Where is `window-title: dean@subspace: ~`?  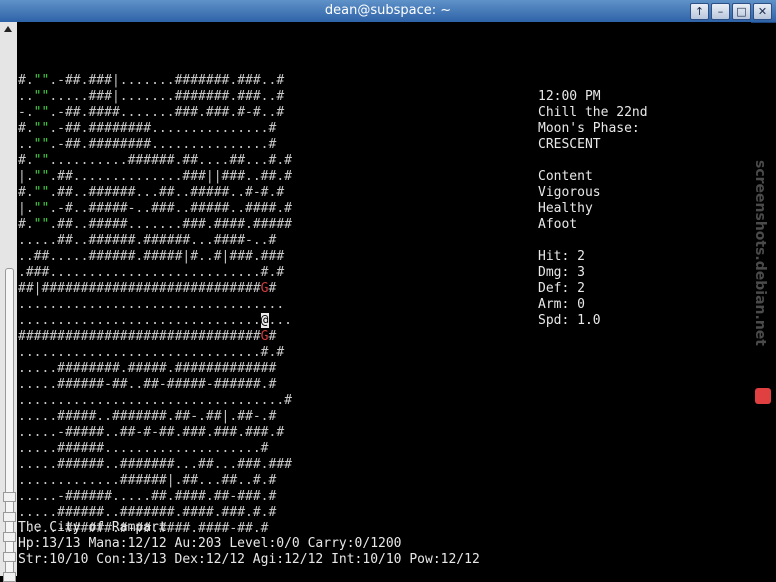
window-title: dean@subspace: ~ is located at coordinates (388, 10).